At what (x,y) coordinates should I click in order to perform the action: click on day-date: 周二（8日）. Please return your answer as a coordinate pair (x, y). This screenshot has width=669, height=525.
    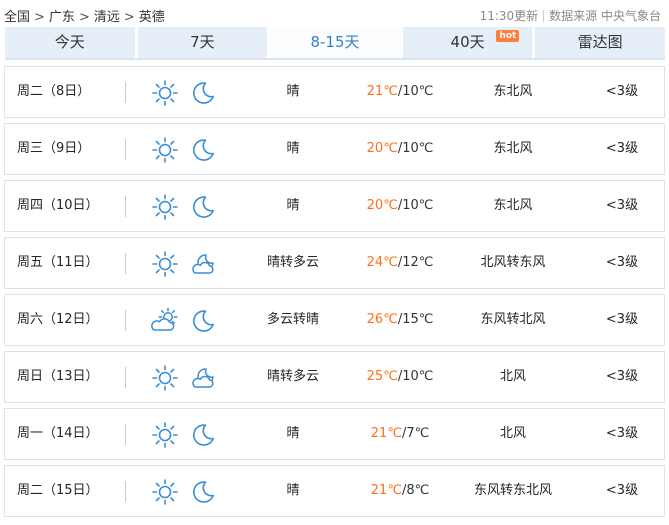
    Looking at the image, I should click on (54, 91).